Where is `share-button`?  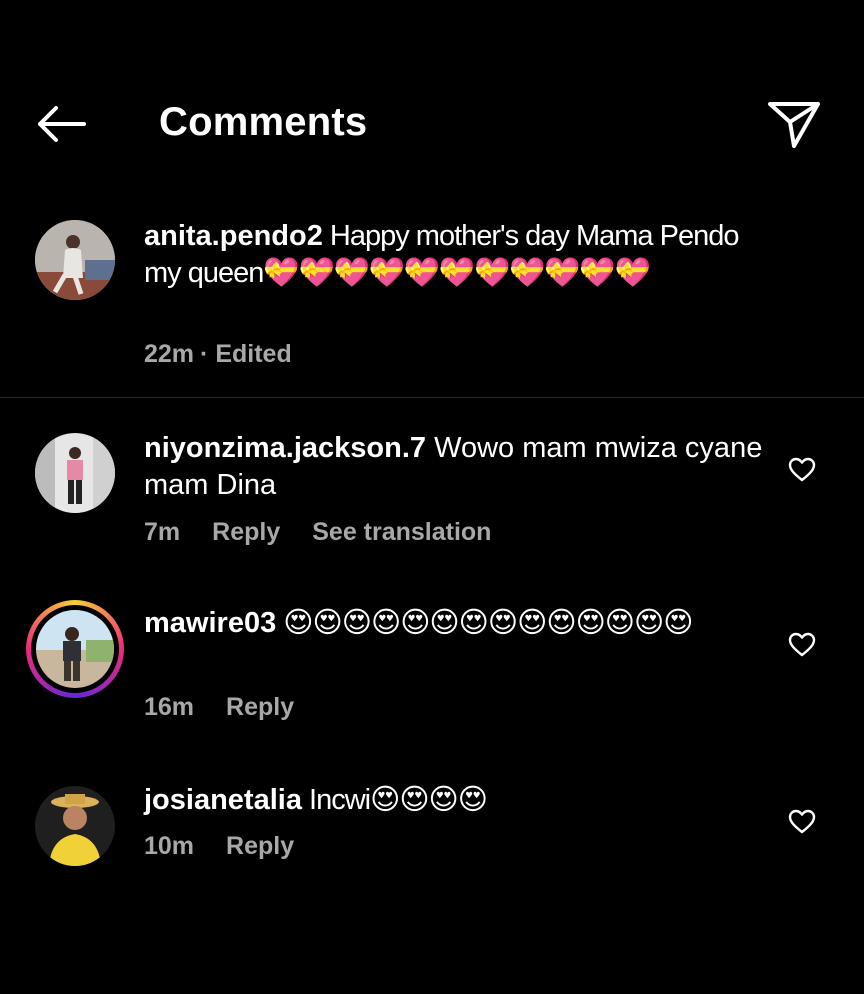 share-button is located at coordinates (794, 124).